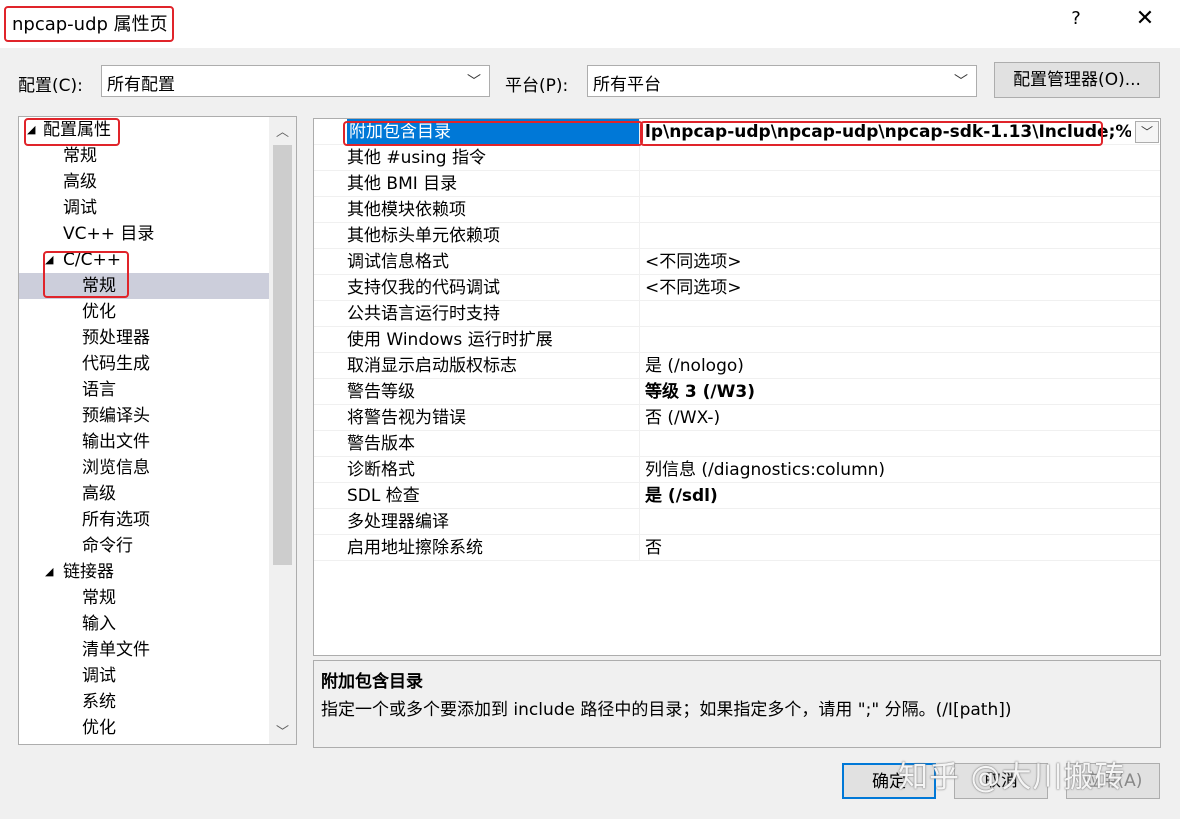 This screenshot has height=819, width=1180. What do you see at coordinates (900, 470) in the screenshot?
I see `property-value: 列信息 (/diagnostics:column)` at bounding box center [900, 470].